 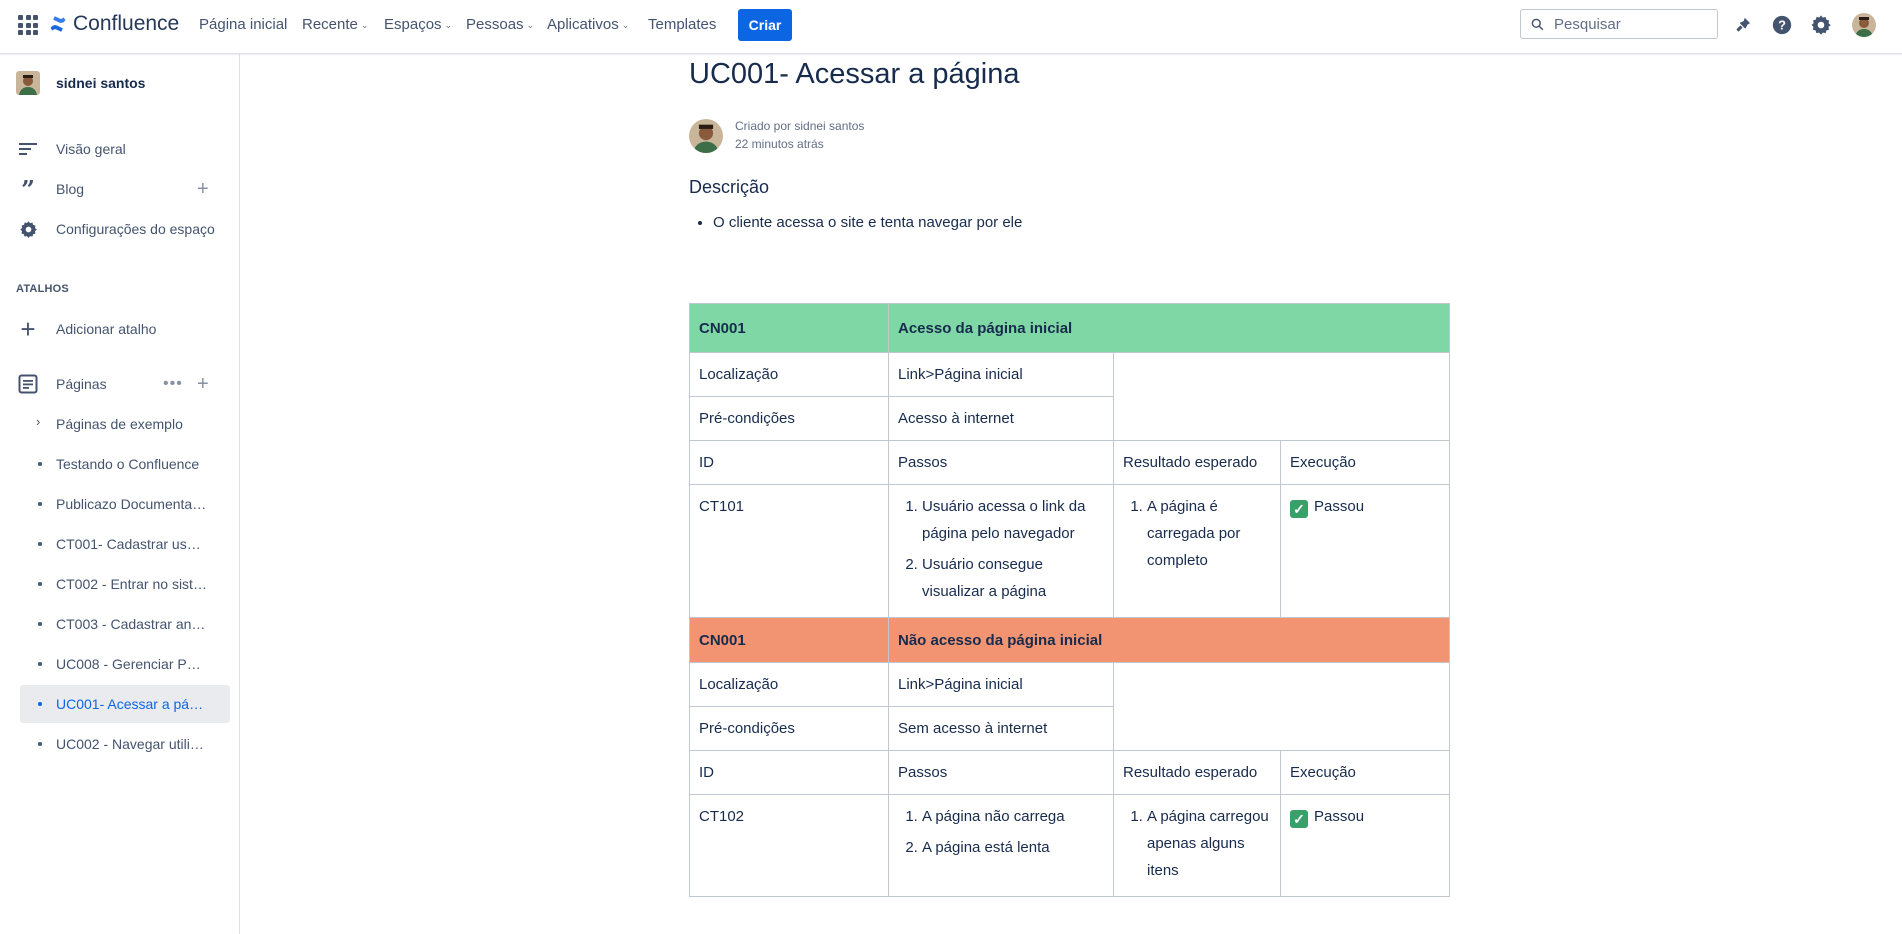 I want to click on expected-cell: A página carregou apenas alguns itens, so click(x=1197, y=845).